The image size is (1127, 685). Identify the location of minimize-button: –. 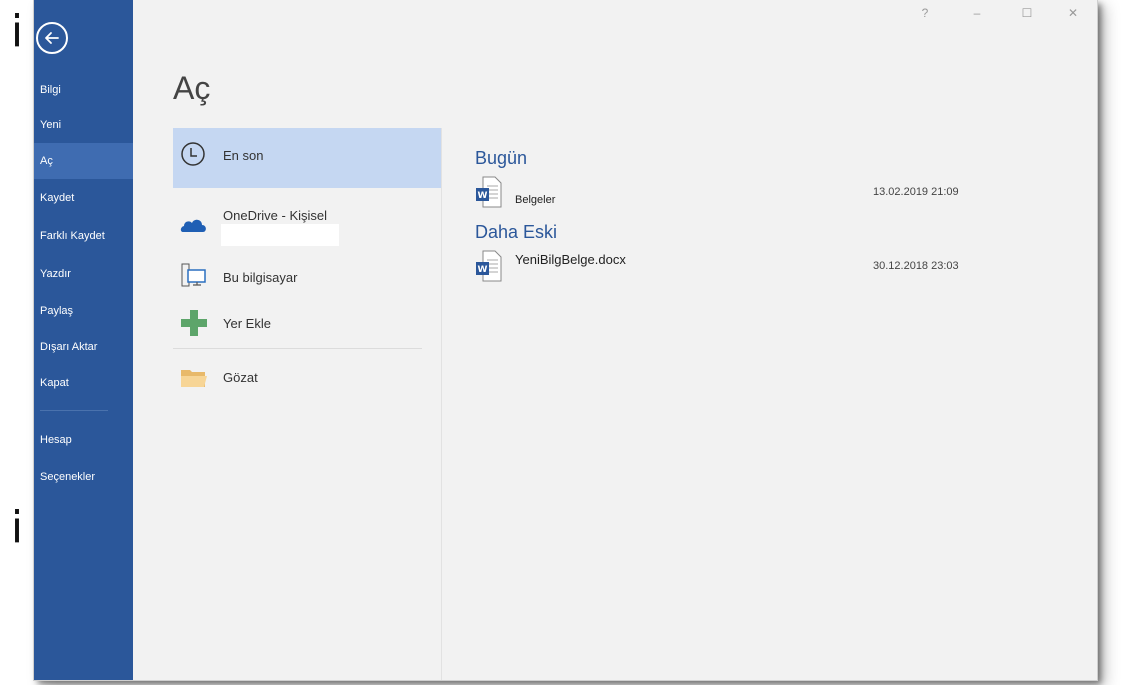
(977, 13).